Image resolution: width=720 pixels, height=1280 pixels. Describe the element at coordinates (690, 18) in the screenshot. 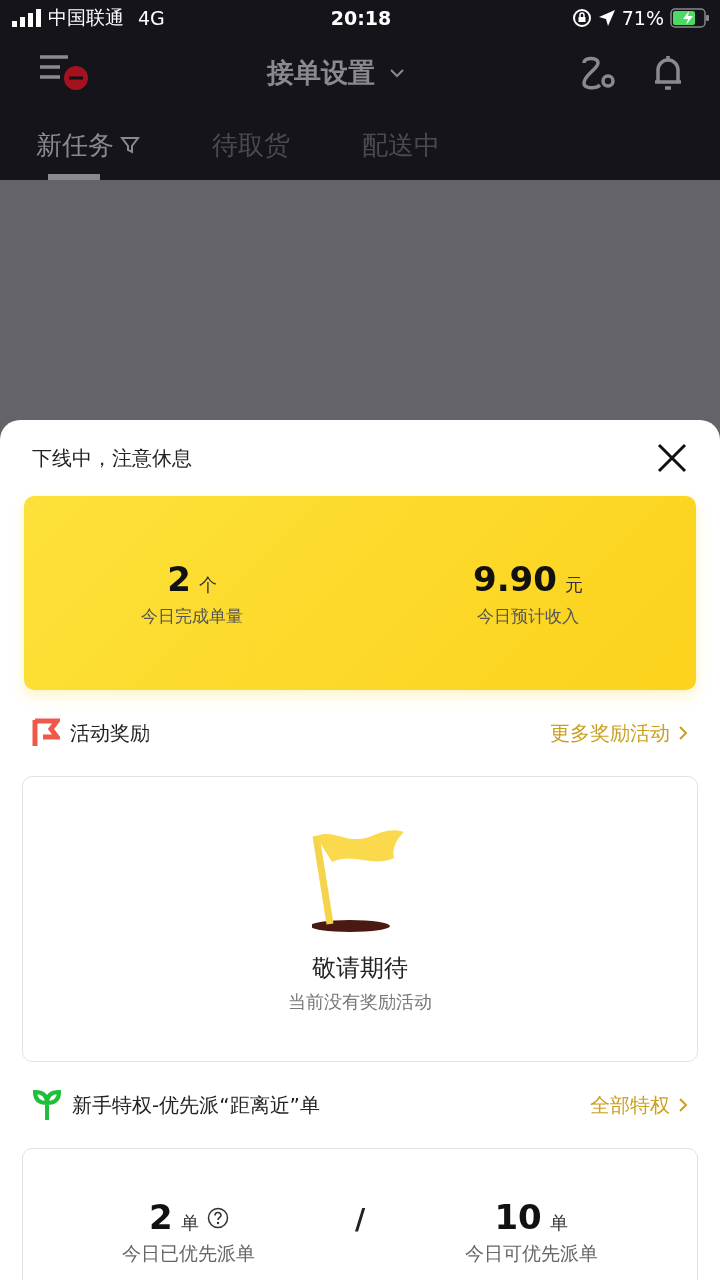

I see `battery-icon` at that location.